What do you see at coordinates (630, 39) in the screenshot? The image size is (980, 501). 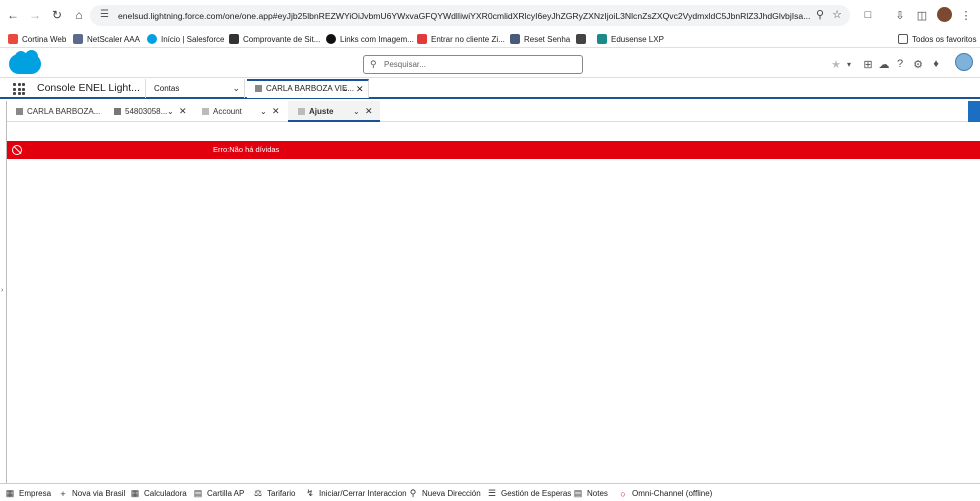 I see `bookmark-edusense: Edusense LXP` at bounding box center [630, 39].